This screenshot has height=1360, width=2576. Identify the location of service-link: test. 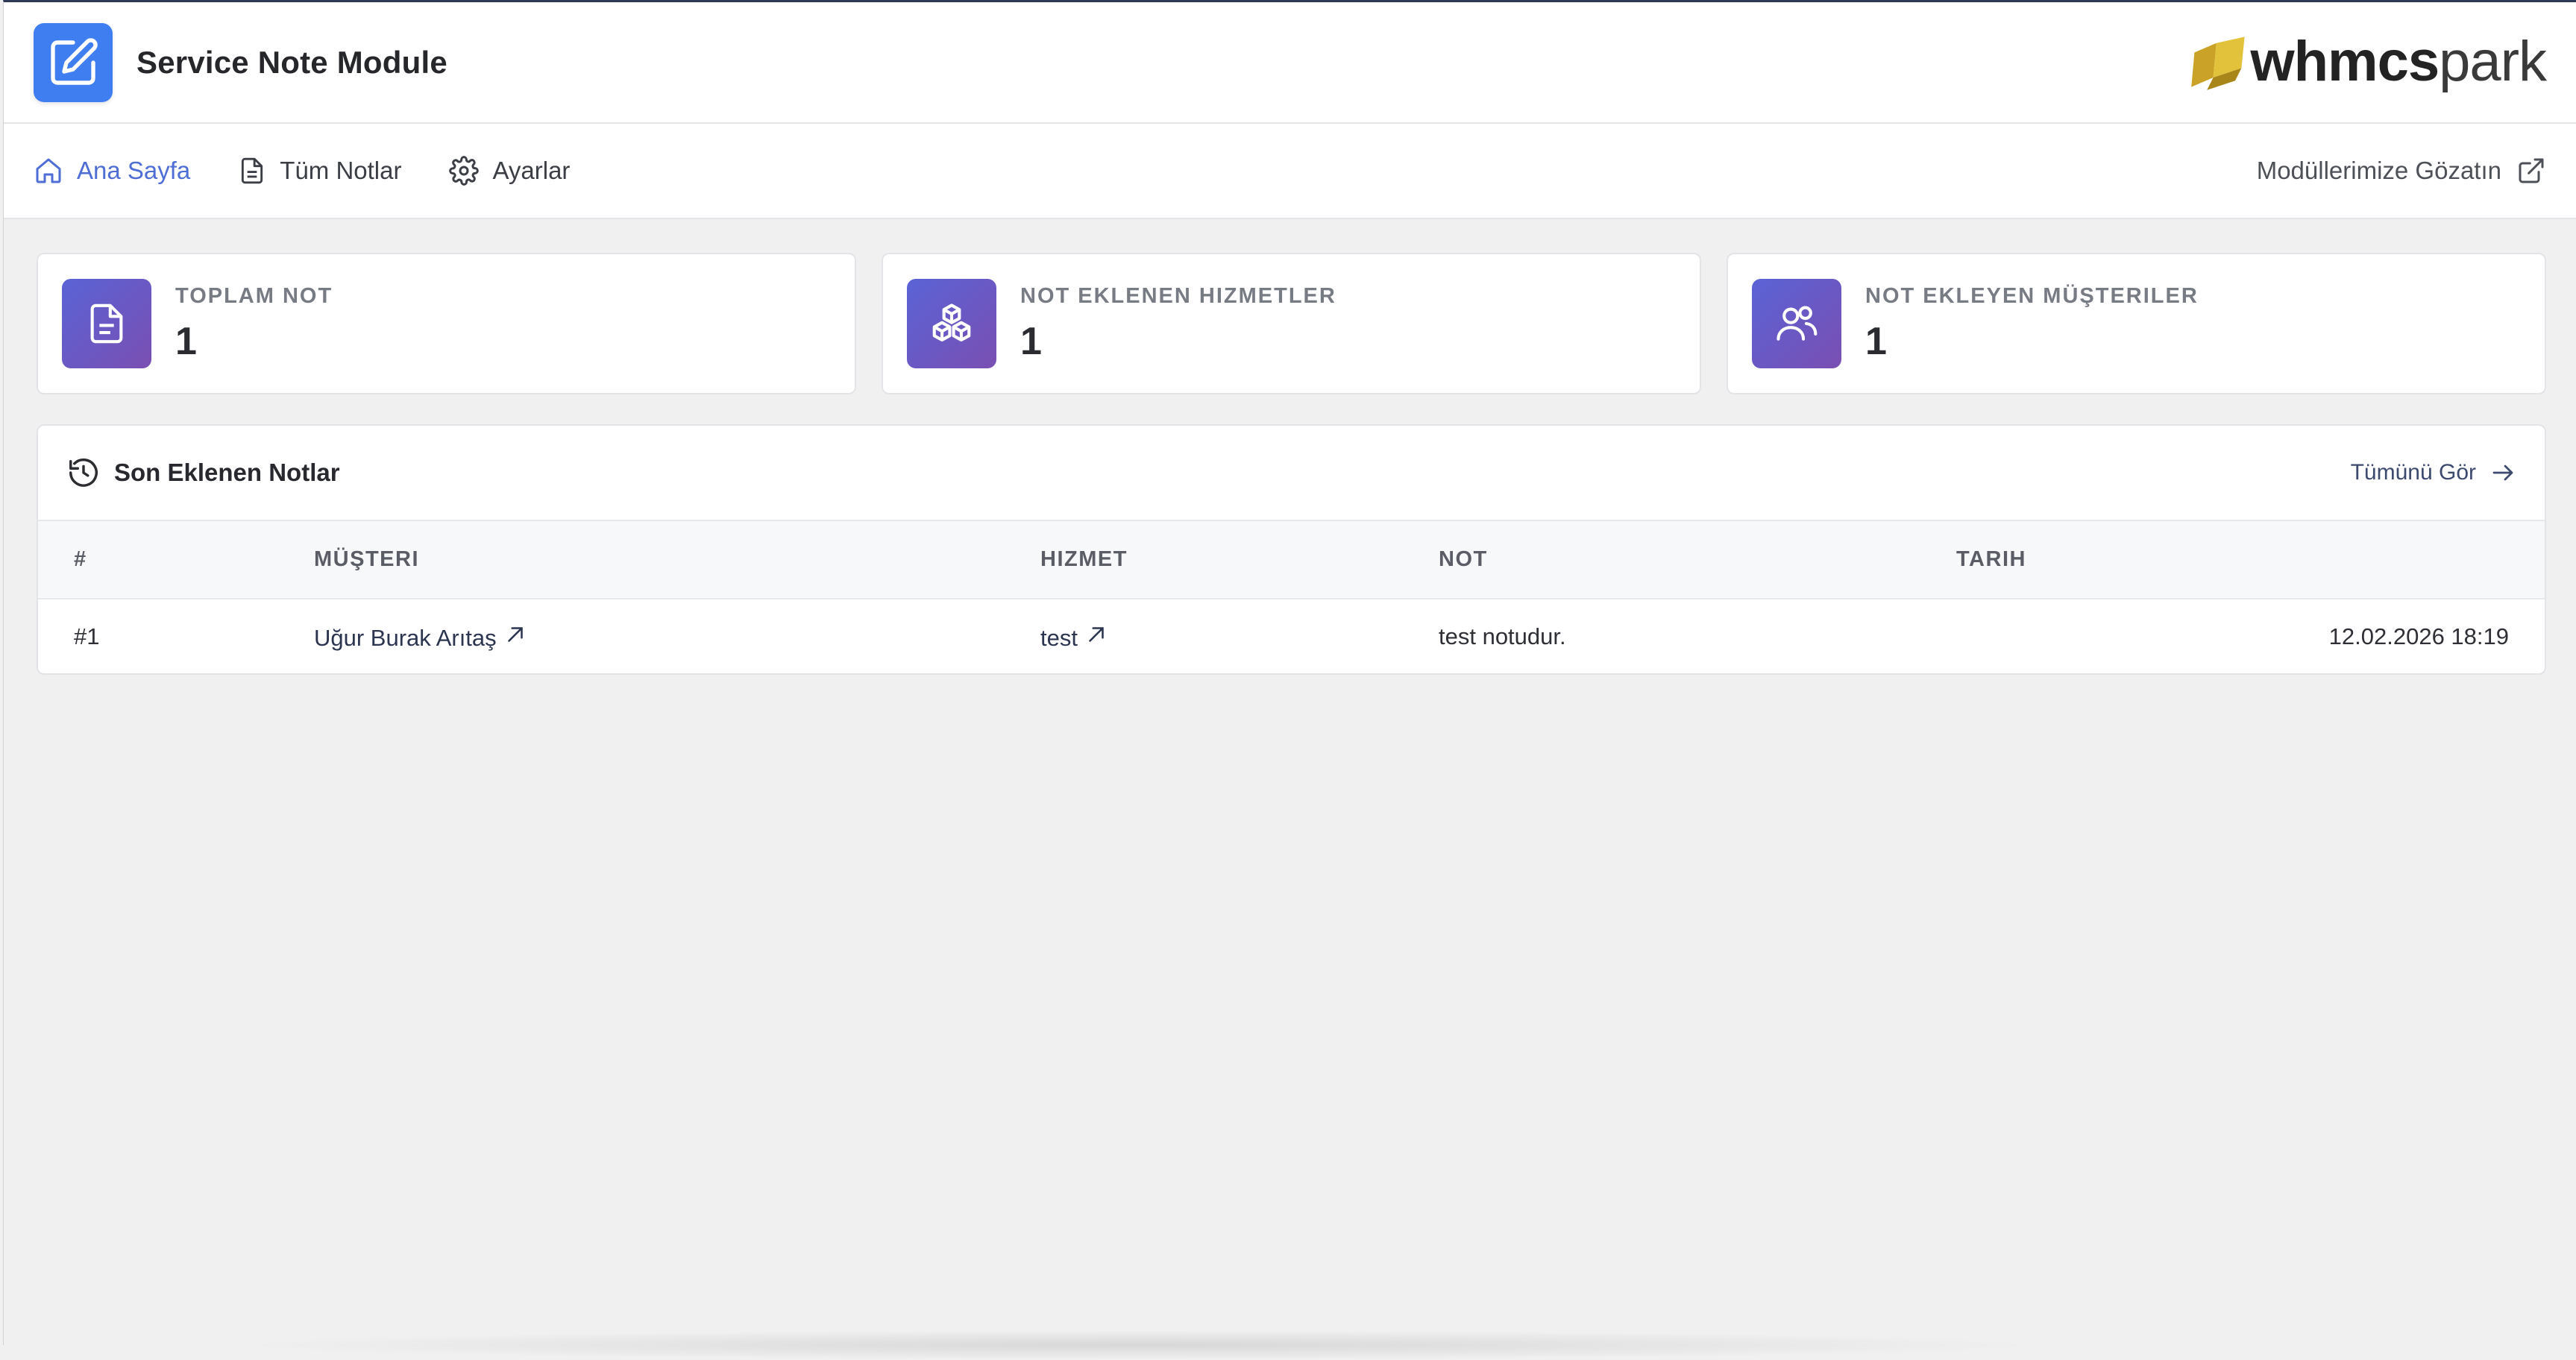
(1075, 638).